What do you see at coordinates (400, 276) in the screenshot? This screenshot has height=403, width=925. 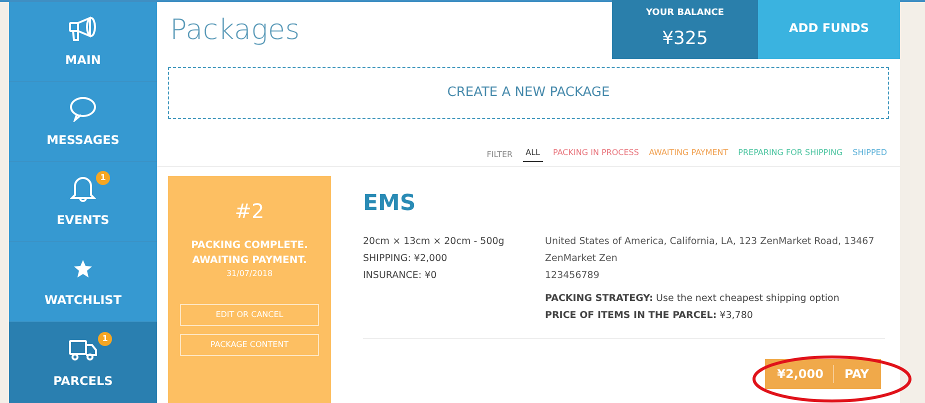 I see `insurance-cost: INSURANCE: ¥0` at bounding box center [400, 276].